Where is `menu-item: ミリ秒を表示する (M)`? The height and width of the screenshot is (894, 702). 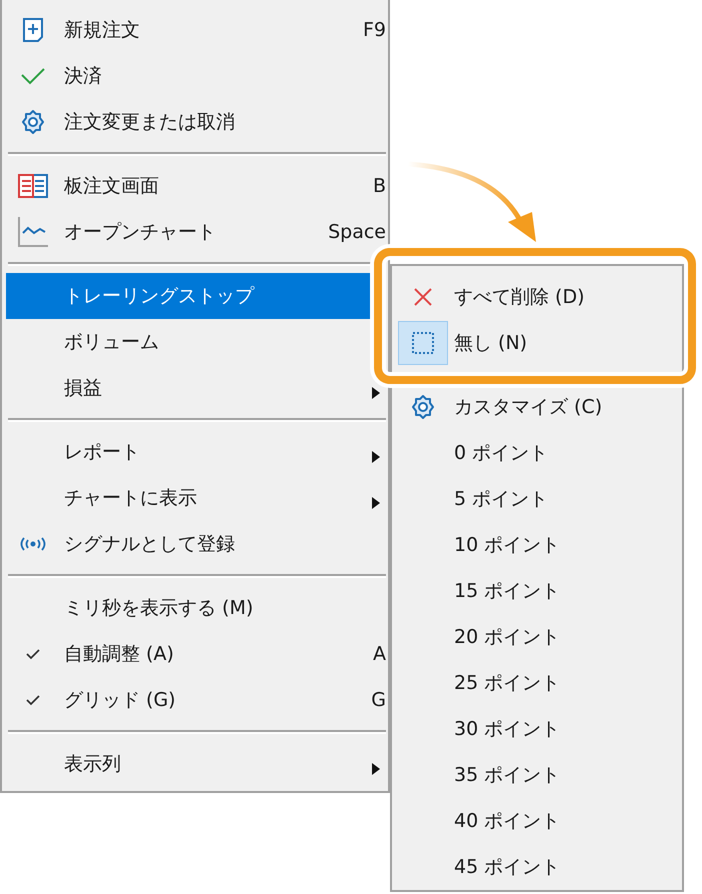 menu-item: ミリ秒を表示する (M) is located at coordinates (196, 608).